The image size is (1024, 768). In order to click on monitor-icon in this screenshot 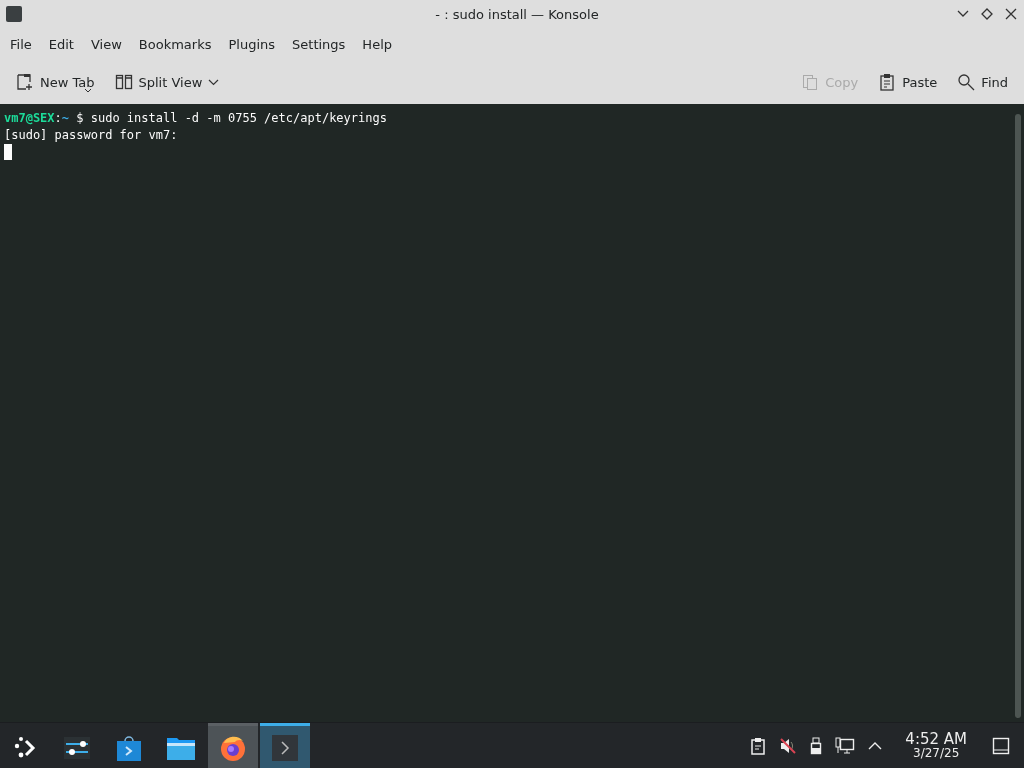, I will do `click(845, 746)`.